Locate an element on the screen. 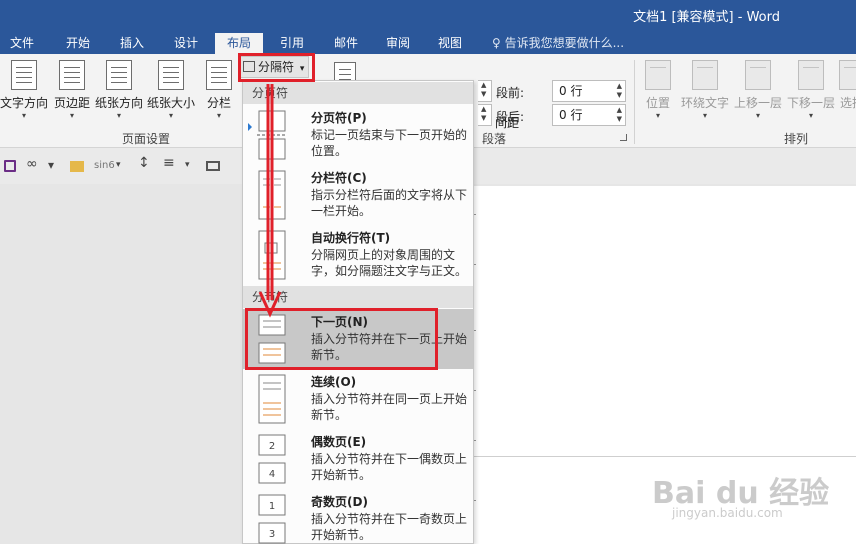 This screenshot has height=544, width=856. watermark-url: jingyan.baidu.com is located at coordinates (727, 513).